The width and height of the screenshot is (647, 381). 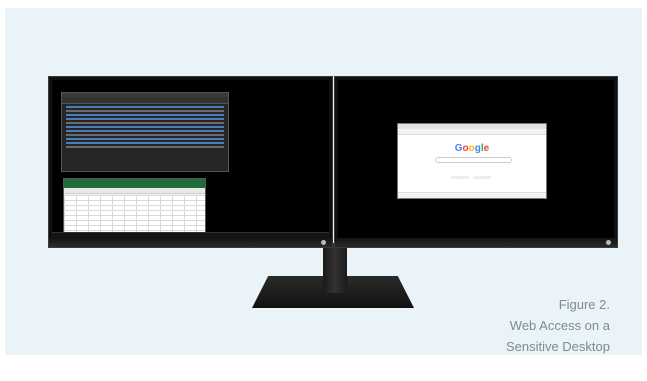 I want to click on google-logo: Google, so click(x=472, y=148).